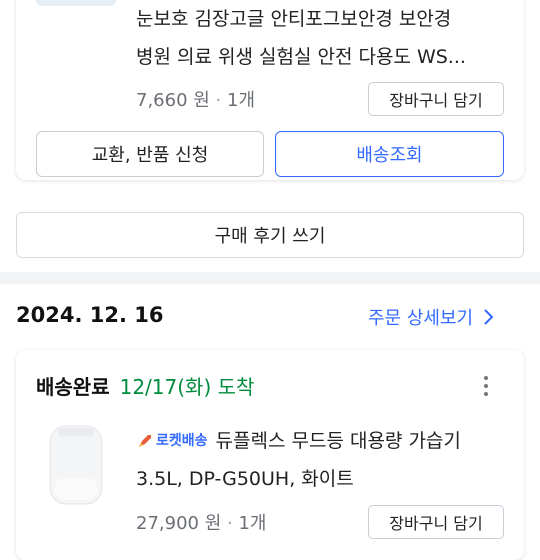  I want to click on write-review-button: 구매 후기 쓰기, so click(270, 235).